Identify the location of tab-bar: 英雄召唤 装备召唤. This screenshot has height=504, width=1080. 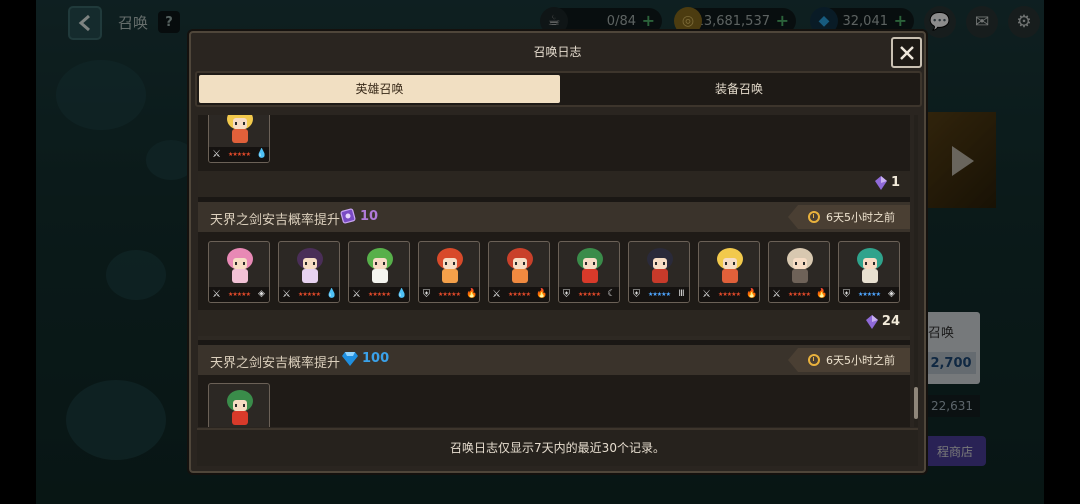
(558, 89).